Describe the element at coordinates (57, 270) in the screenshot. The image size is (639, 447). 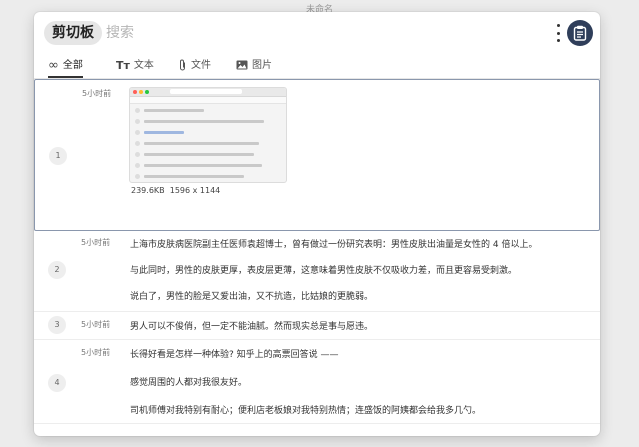
I see `item-index: 2` at that location.